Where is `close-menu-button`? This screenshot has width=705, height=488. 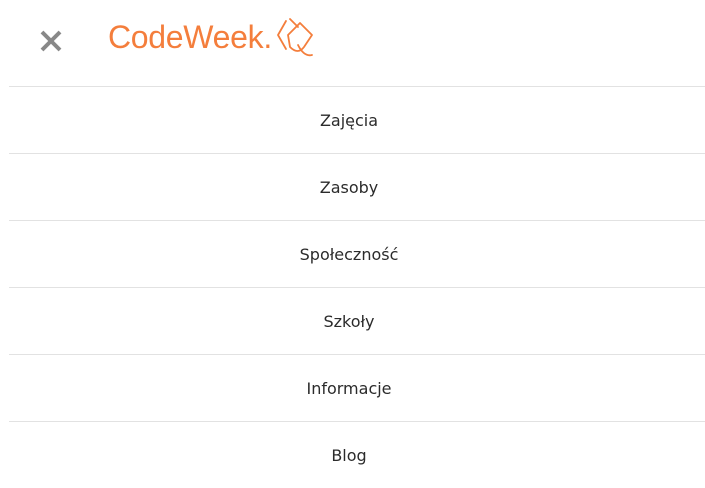 close-menu-button is located at coordinates (51, 41).